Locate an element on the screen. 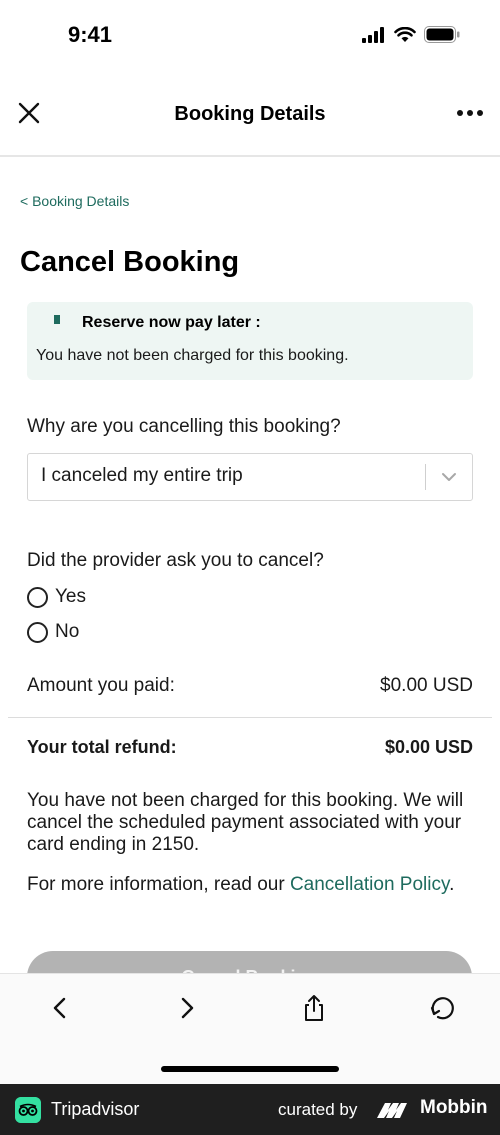 This screenshot has height=1135, width=500. footer-mobbin: Mobbin is located at coordinates (454, 1107).